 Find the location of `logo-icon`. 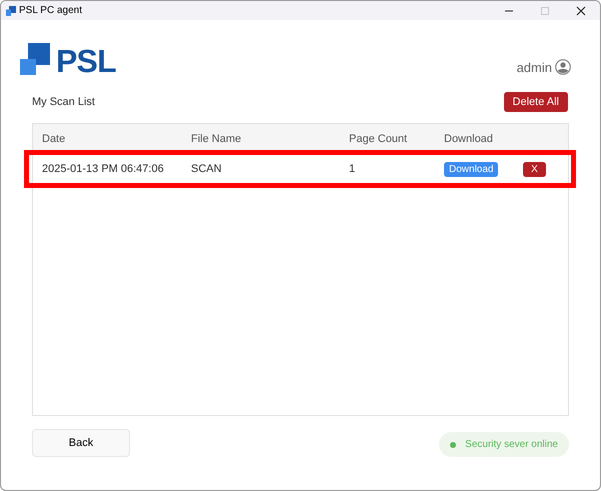

logo-icon is located at coordinates (35, 59).